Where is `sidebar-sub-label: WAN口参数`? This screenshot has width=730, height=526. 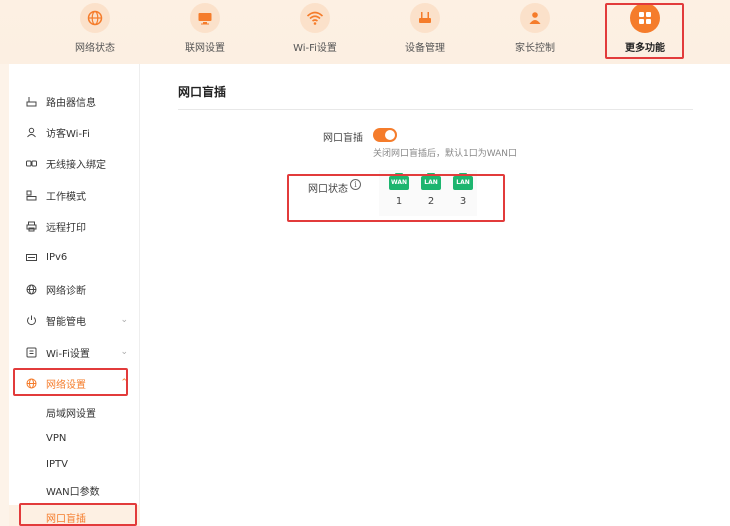 sidebar-sub-label: WAN口参数 is located at coordinates (73, 492).